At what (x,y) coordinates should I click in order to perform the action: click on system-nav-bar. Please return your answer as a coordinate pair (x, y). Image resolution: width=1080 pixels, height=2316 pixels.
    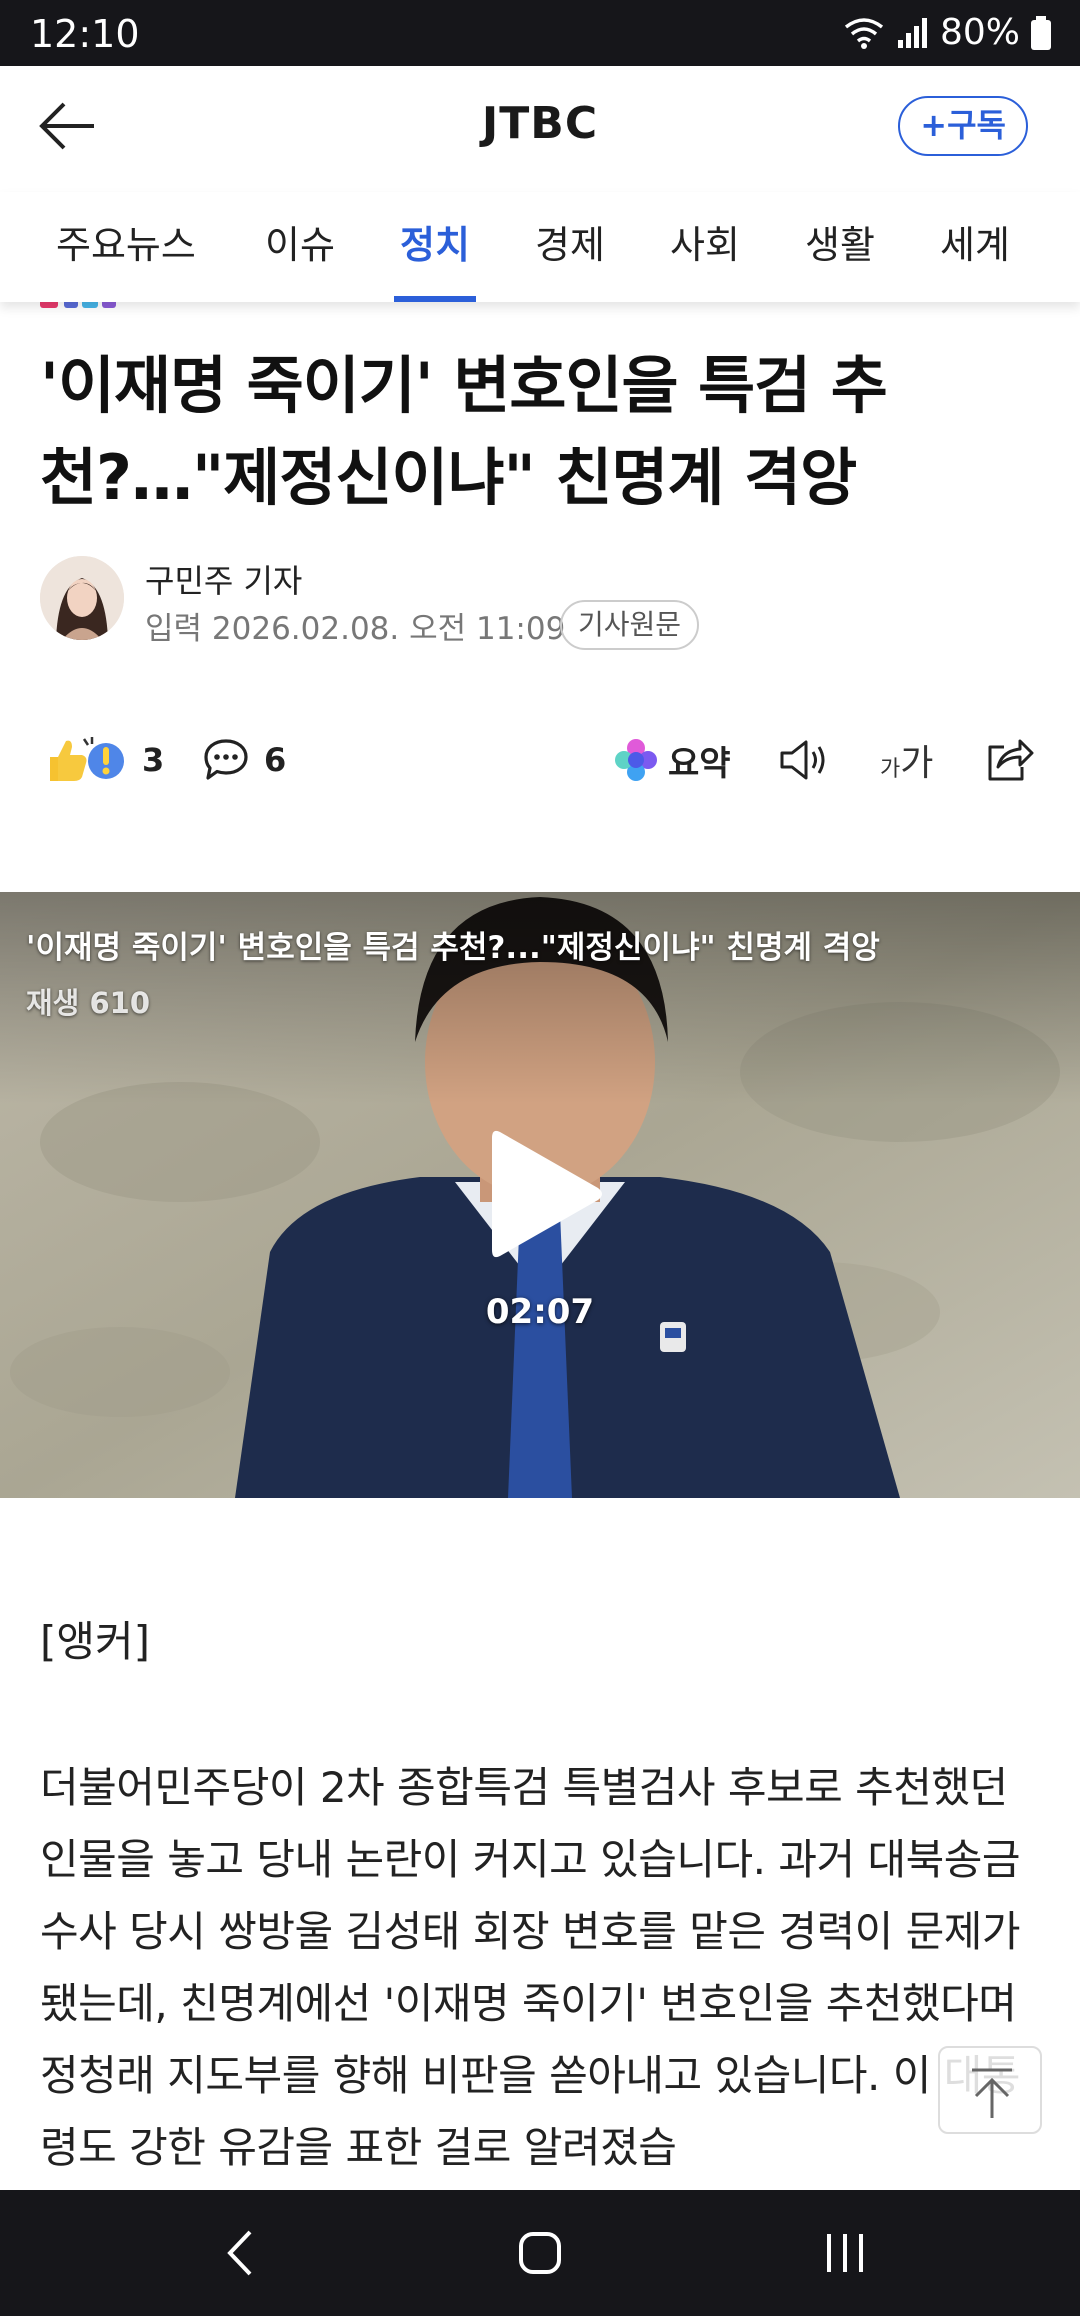
    Looking at the image, I should click on (540, 2253).